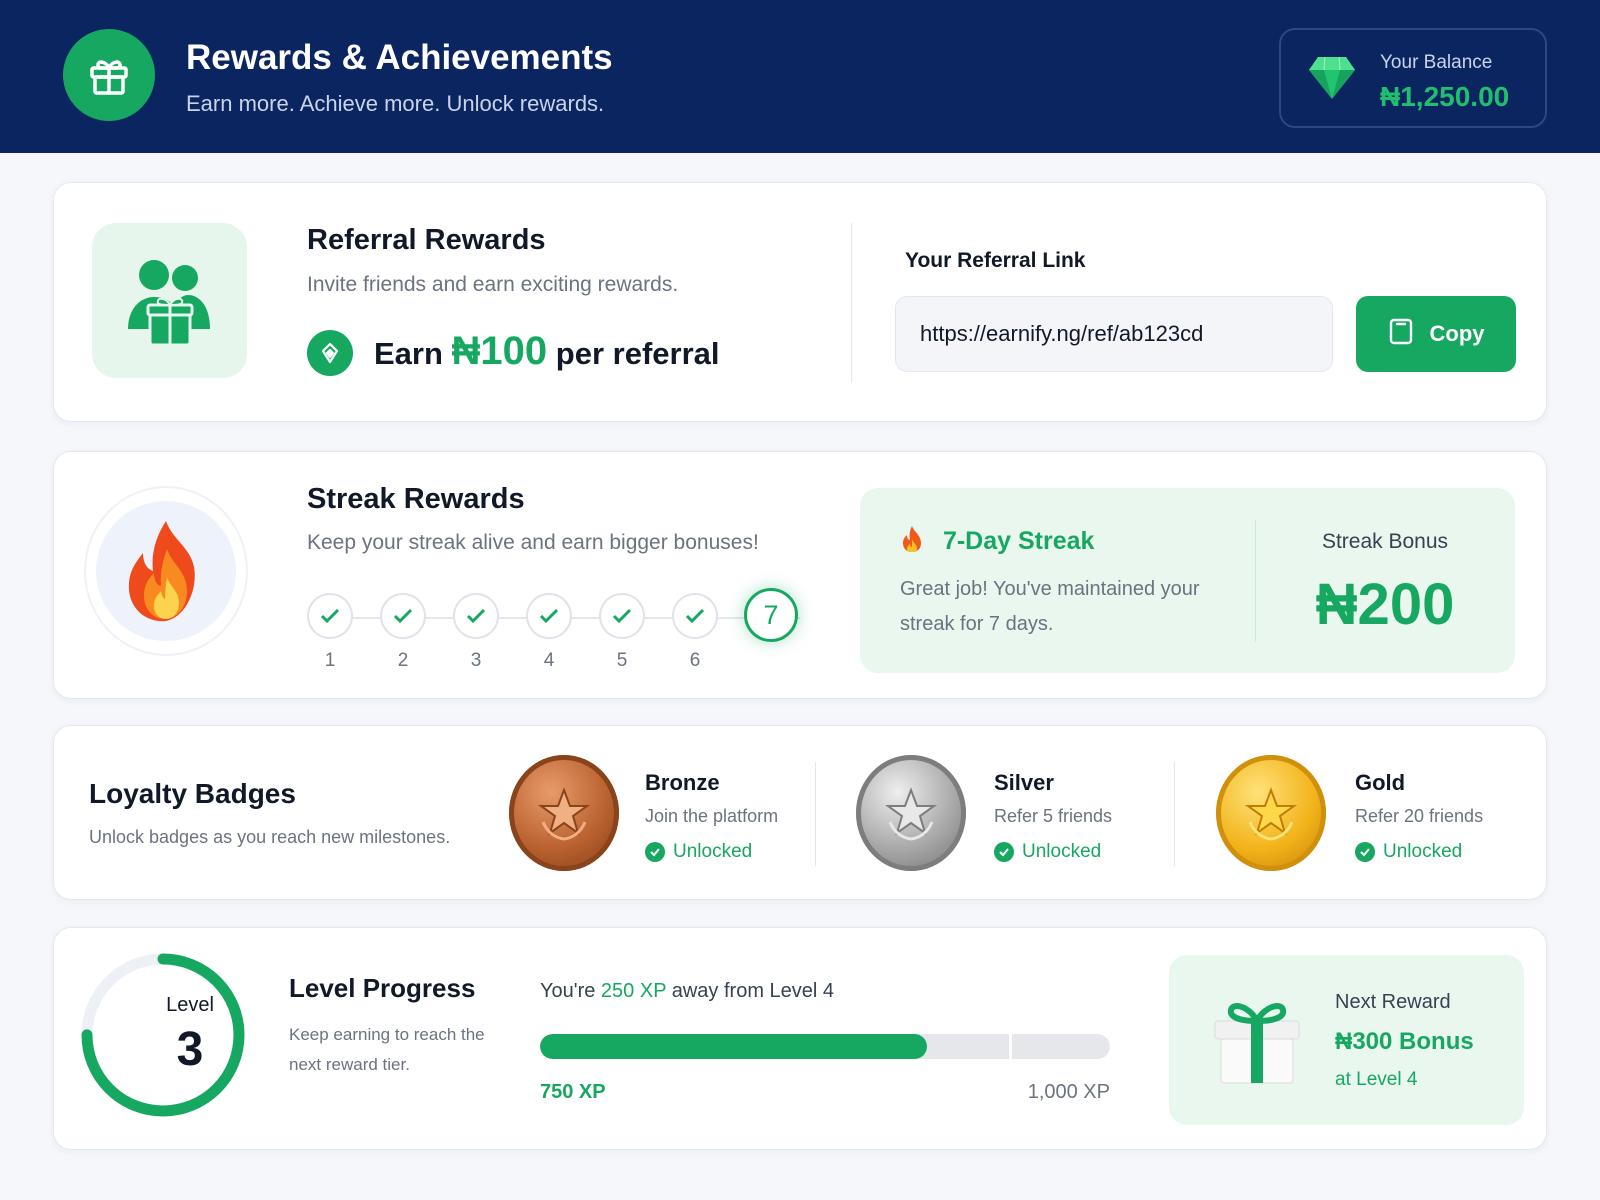 This screenshot has width=1600, height=1200. I want to click on badge-desc-silver: Refer 5 friends, so click(1053, 816).